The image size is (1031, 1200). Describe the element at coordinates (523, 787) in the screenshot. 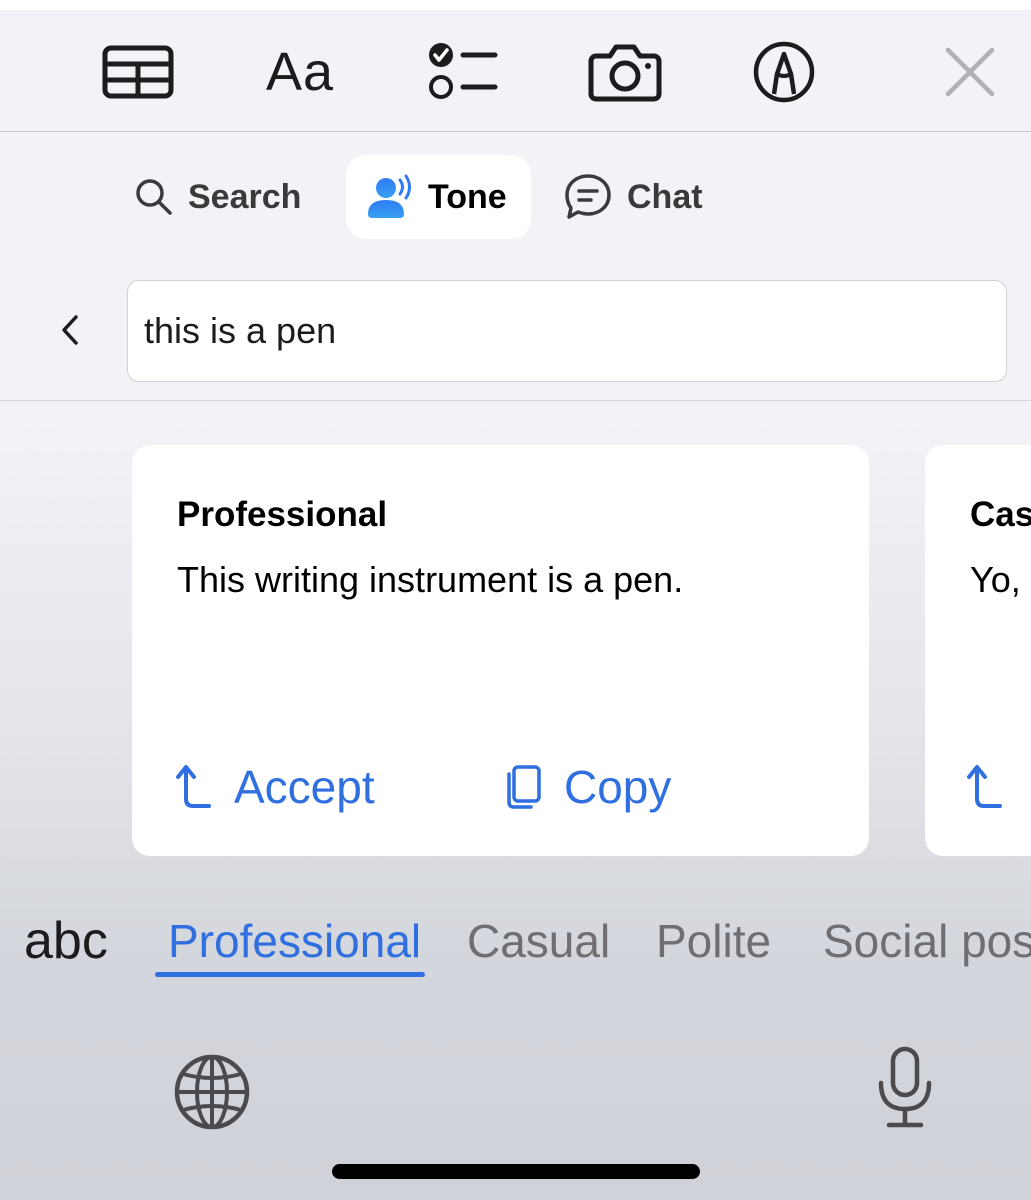

I see `copy-icon` at that location.